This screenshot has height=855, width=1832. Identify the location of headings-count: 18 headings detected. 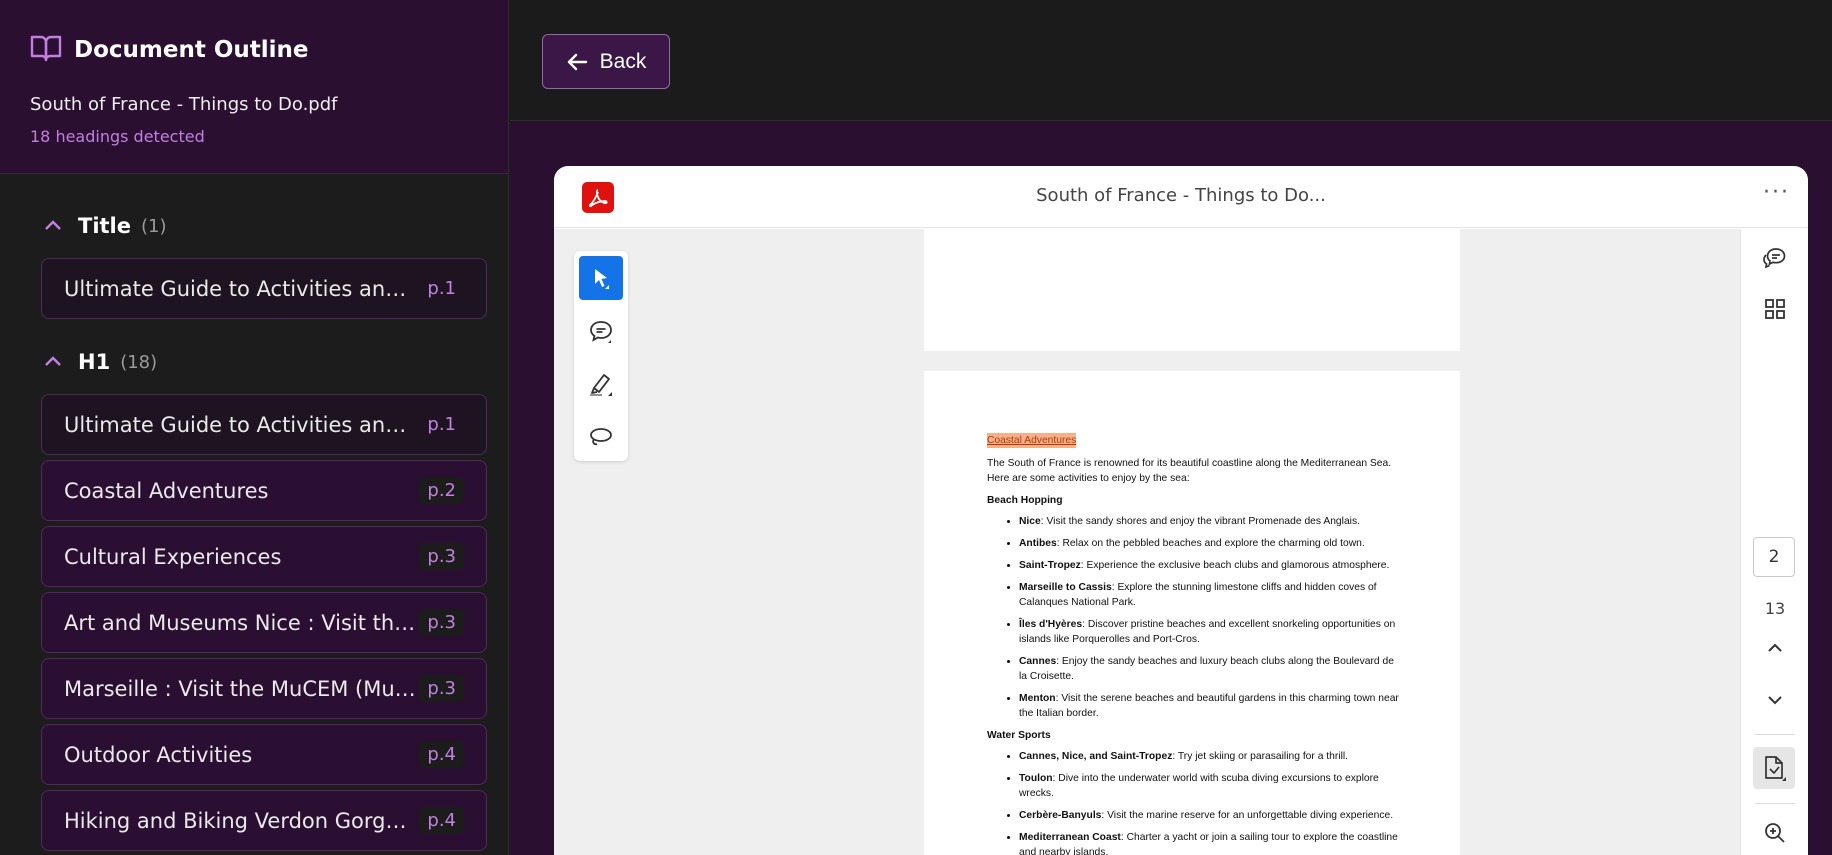
(117, 136).